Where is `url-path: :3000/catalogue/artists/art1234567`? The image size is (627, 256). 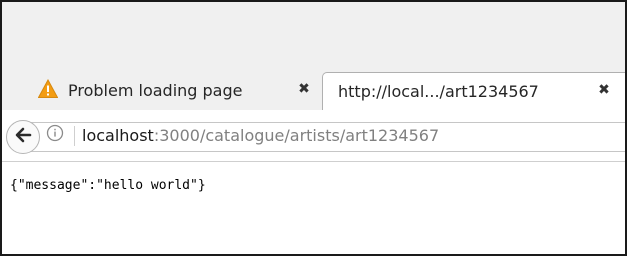 url-path: :3000/catalogue/artists/art1234567 is located at coordinates (296, 135).